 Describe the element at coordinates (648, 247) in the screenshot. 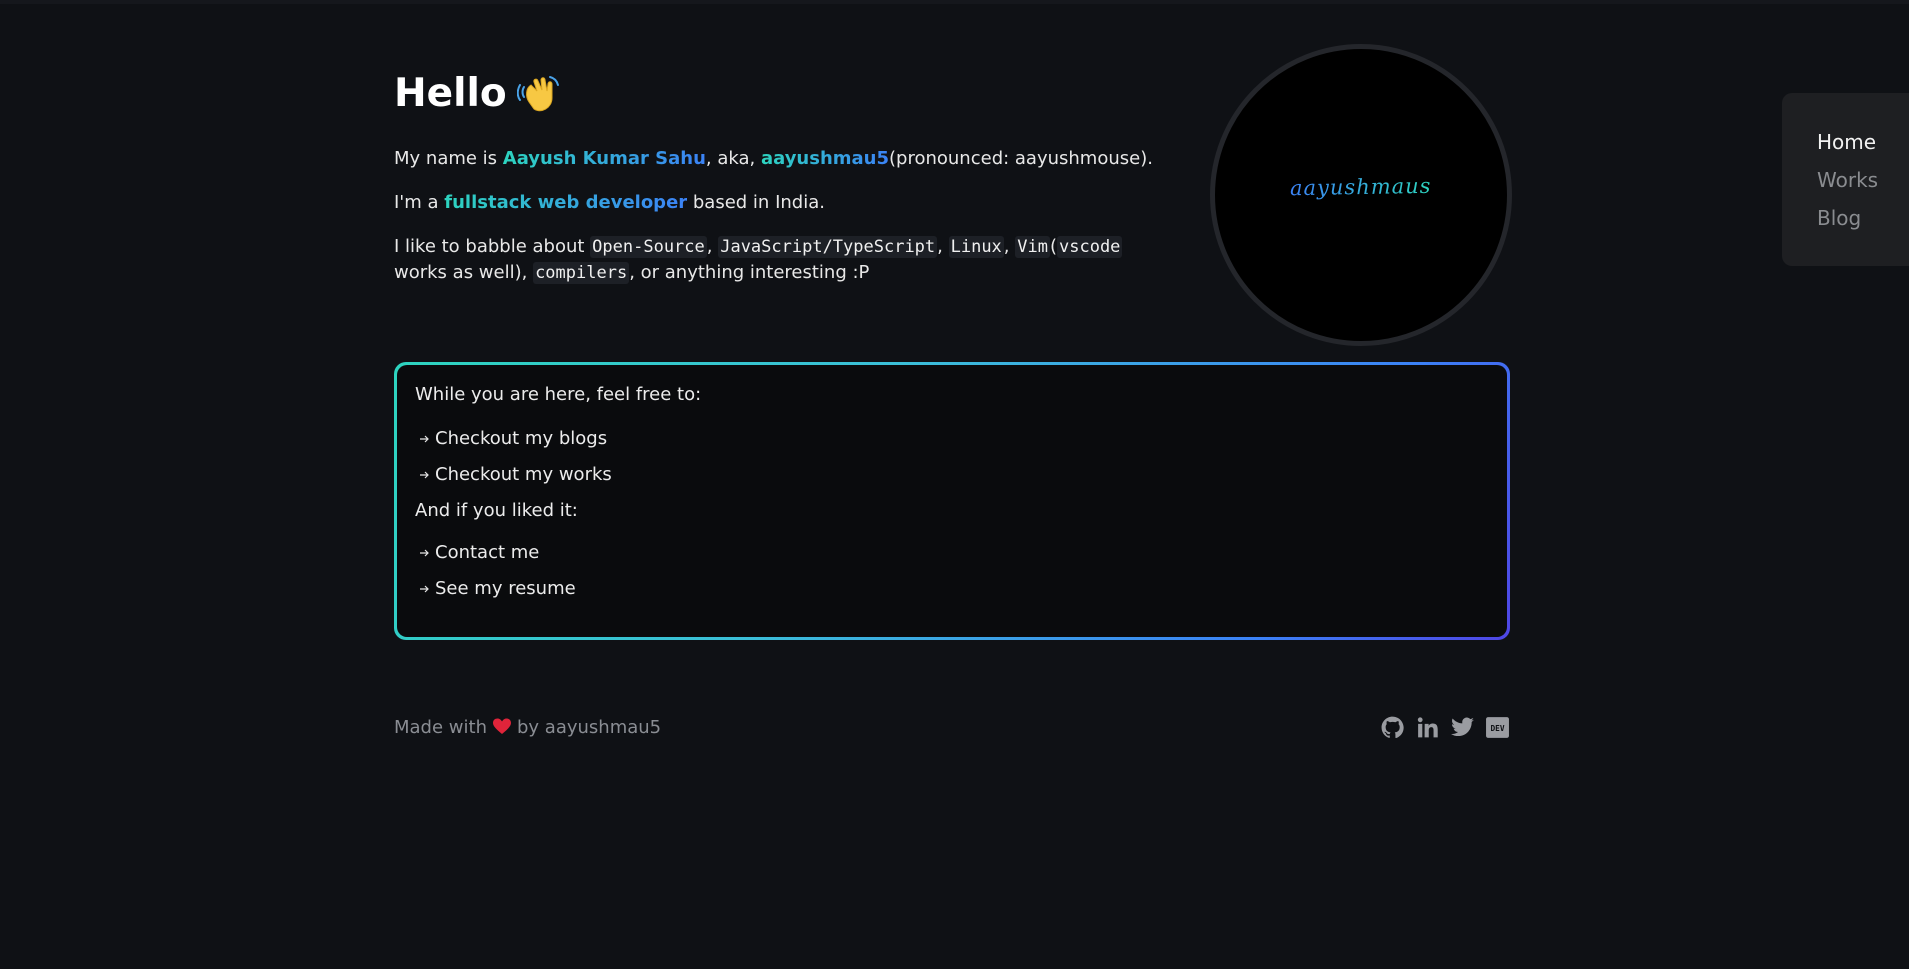

I see `interest-tag: Open-Source` at that location.